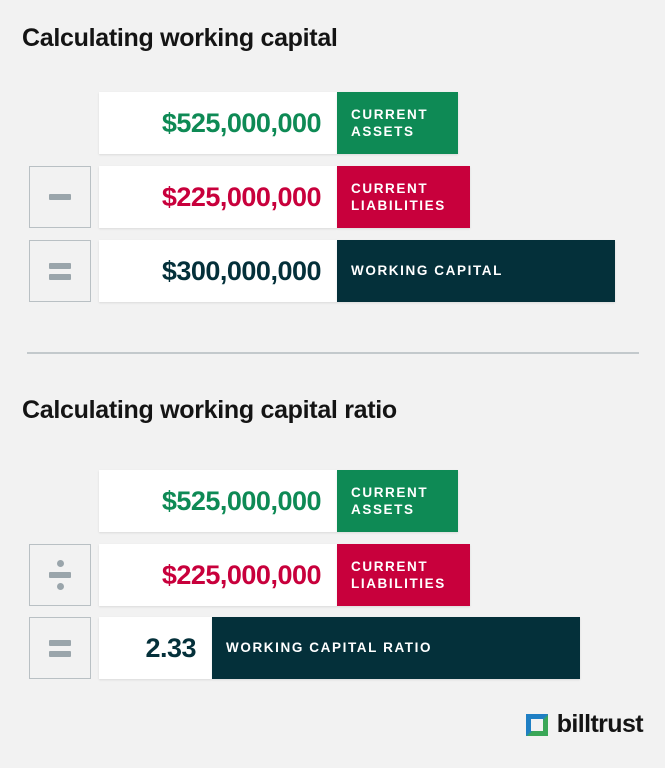 The image size is (665, 768). What do you see at coordinates (333, 353) in the screenshot?
I see `section-divider` at bounding box center [333, 353].